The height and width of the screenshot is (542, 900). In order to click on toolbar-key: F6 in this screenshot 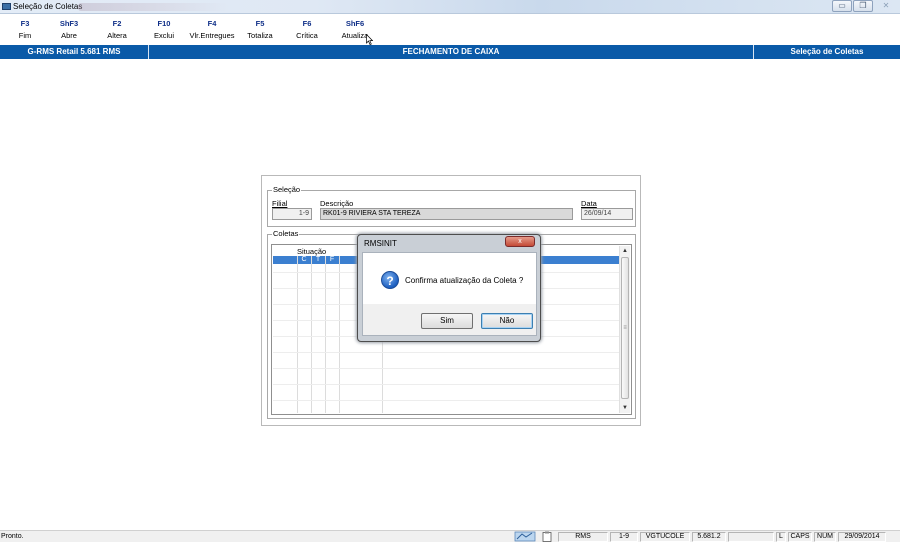, I will do `click(307, 23)`.